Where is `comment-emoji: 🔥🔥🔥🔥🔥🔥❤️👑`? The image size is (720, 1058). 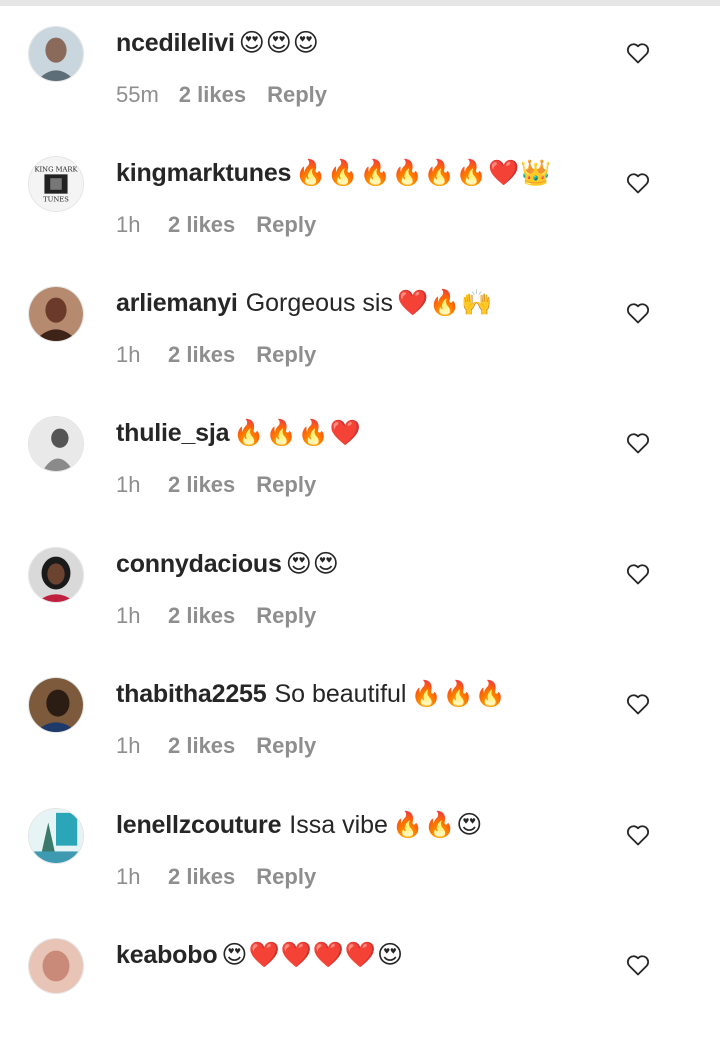
comment-emoji: 🔥🔥🔥🔥🔥🔥❤️👑 is located at coordinates (424, 172).